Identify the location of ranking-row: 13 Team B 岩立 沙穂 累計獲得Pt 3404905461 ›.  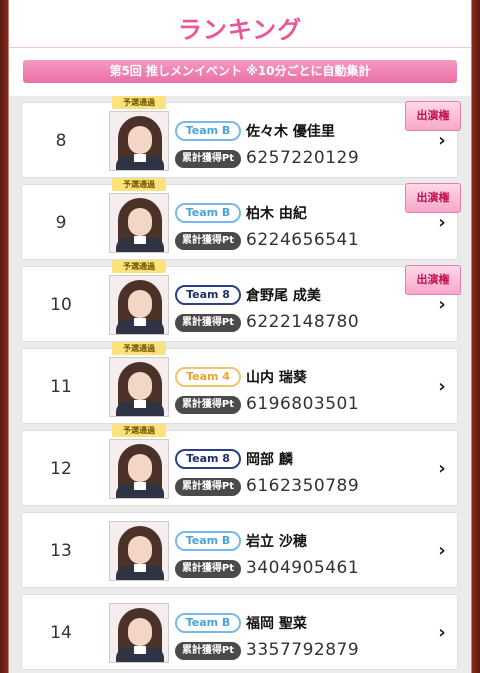
(239, 550).